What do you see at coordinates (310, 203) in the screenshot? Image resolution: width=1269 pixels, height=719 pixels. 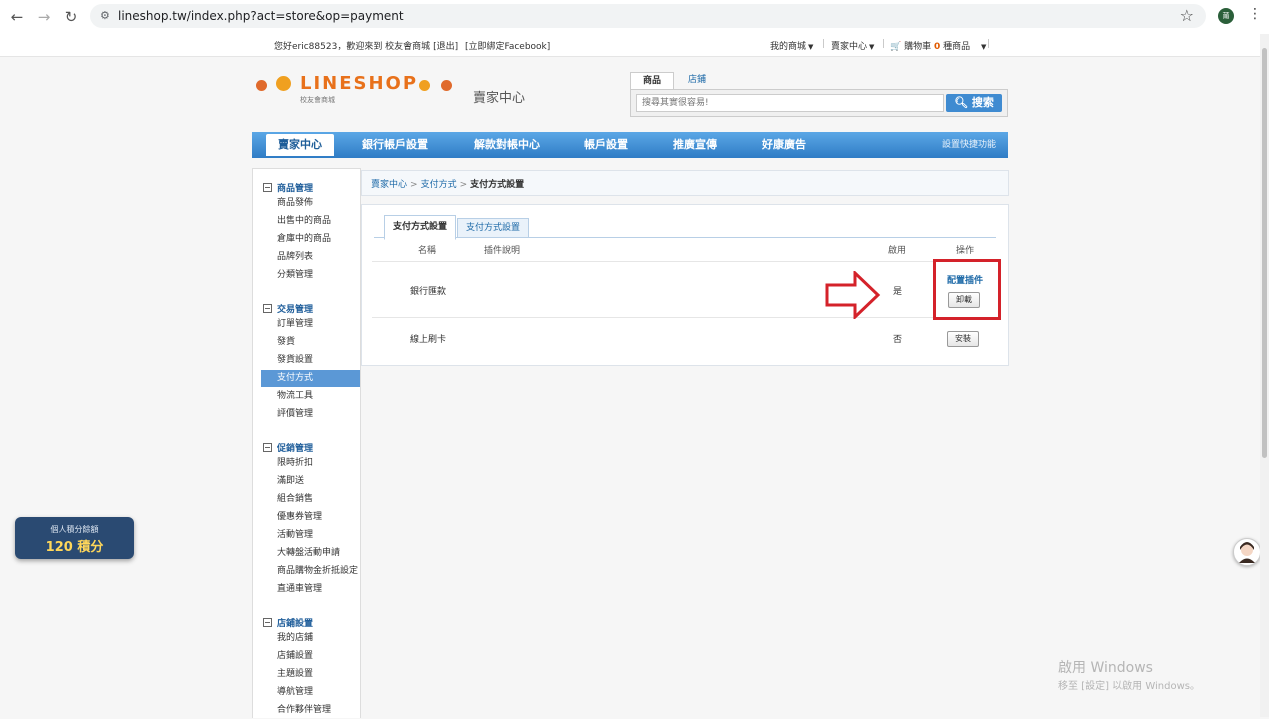 I see `sidebar-item: 商品發佈` at bounding box center [310, 203].